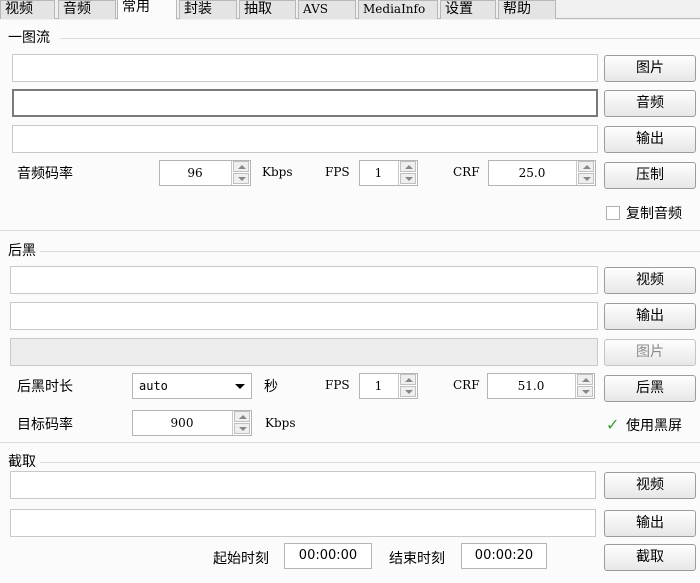 Image resolution: width=700 pixels, height=583 pixels. I want to click on crf-value: 25.0, so click(532, 173).